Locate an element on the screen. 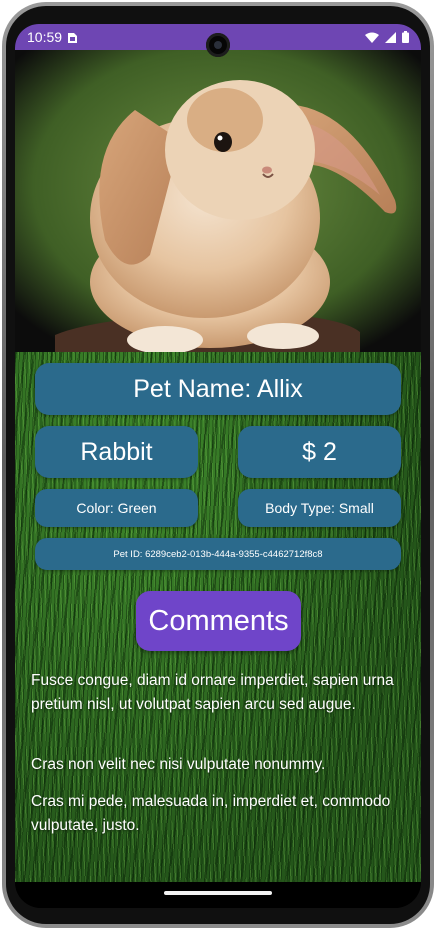  pet-body-type-card: Body Type: Small is located at coordinates (319, 508).